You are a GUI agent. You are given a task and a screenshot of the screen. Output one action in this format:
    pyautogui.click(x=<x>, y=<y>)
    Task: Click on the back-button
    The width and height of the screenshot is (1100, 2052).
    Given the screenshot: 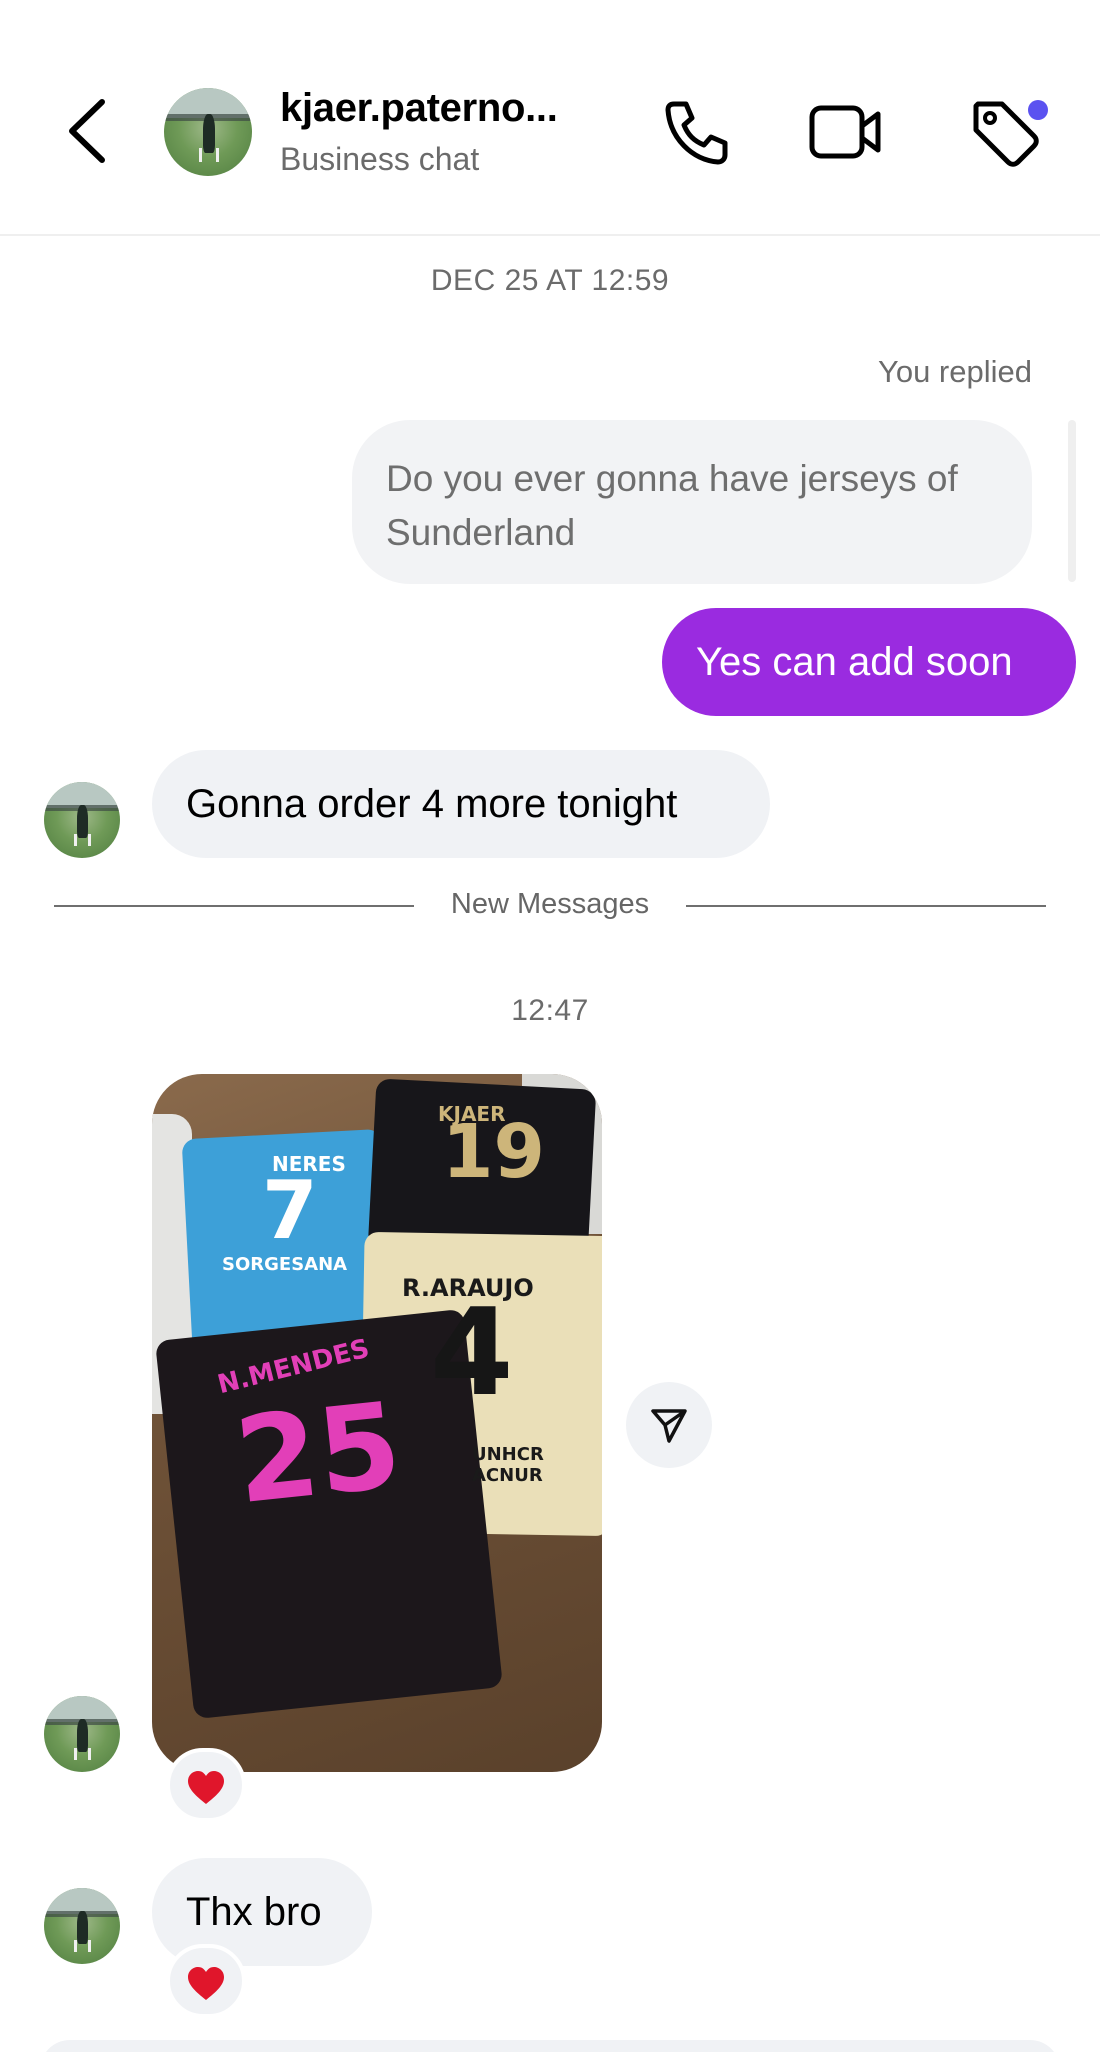 What is the action you would take?
    pyautogui.click(x=88, y=131)
    